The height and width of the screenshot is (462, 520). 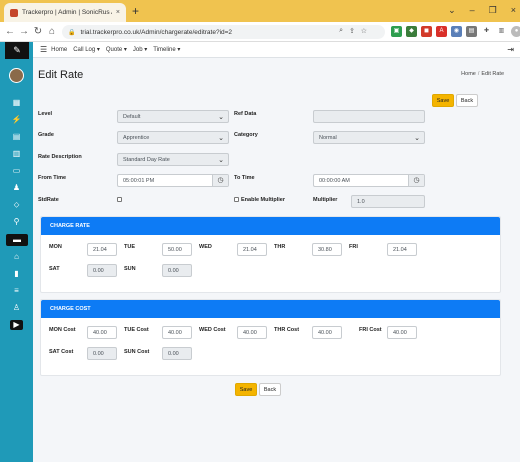 What do you see at coordinates (441, 31) in the screenshot?
I see `extension-pdf-icon: A` at bounding box center [441, 31].